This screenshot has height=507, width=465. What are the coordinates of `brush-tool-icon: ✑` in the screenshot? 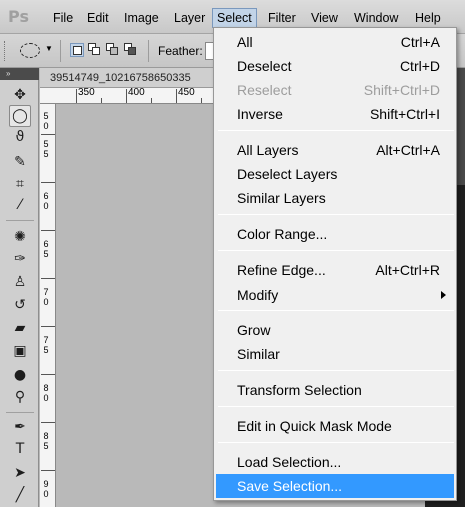 It's located at (20, 259).